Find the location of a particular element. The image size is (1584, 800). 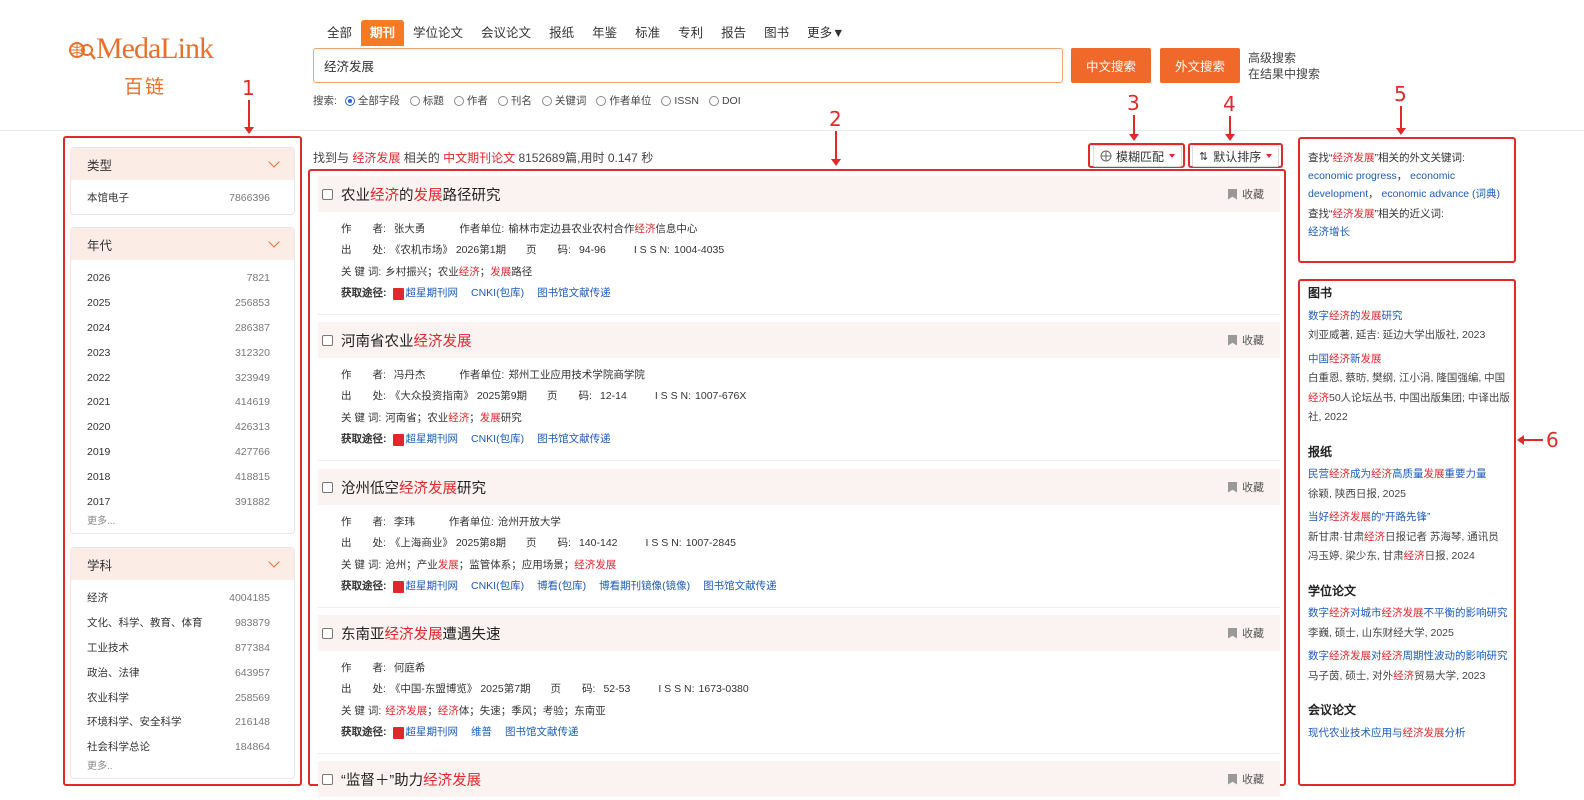

facet-more-link: 更多.. is located at coordinates (182, 767).